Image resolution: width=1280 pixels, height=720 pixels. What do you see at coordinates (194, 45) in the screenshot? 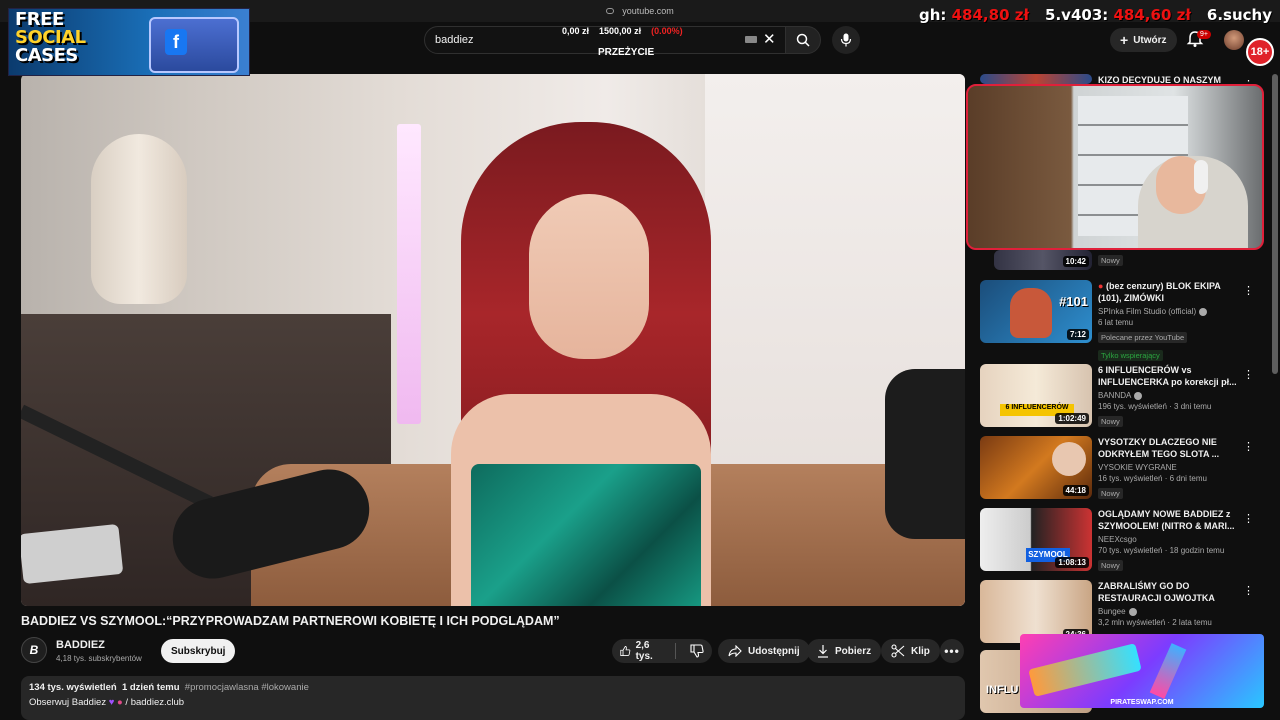
I see `facebook-case-icon: f` at bounding box center [194, 45].